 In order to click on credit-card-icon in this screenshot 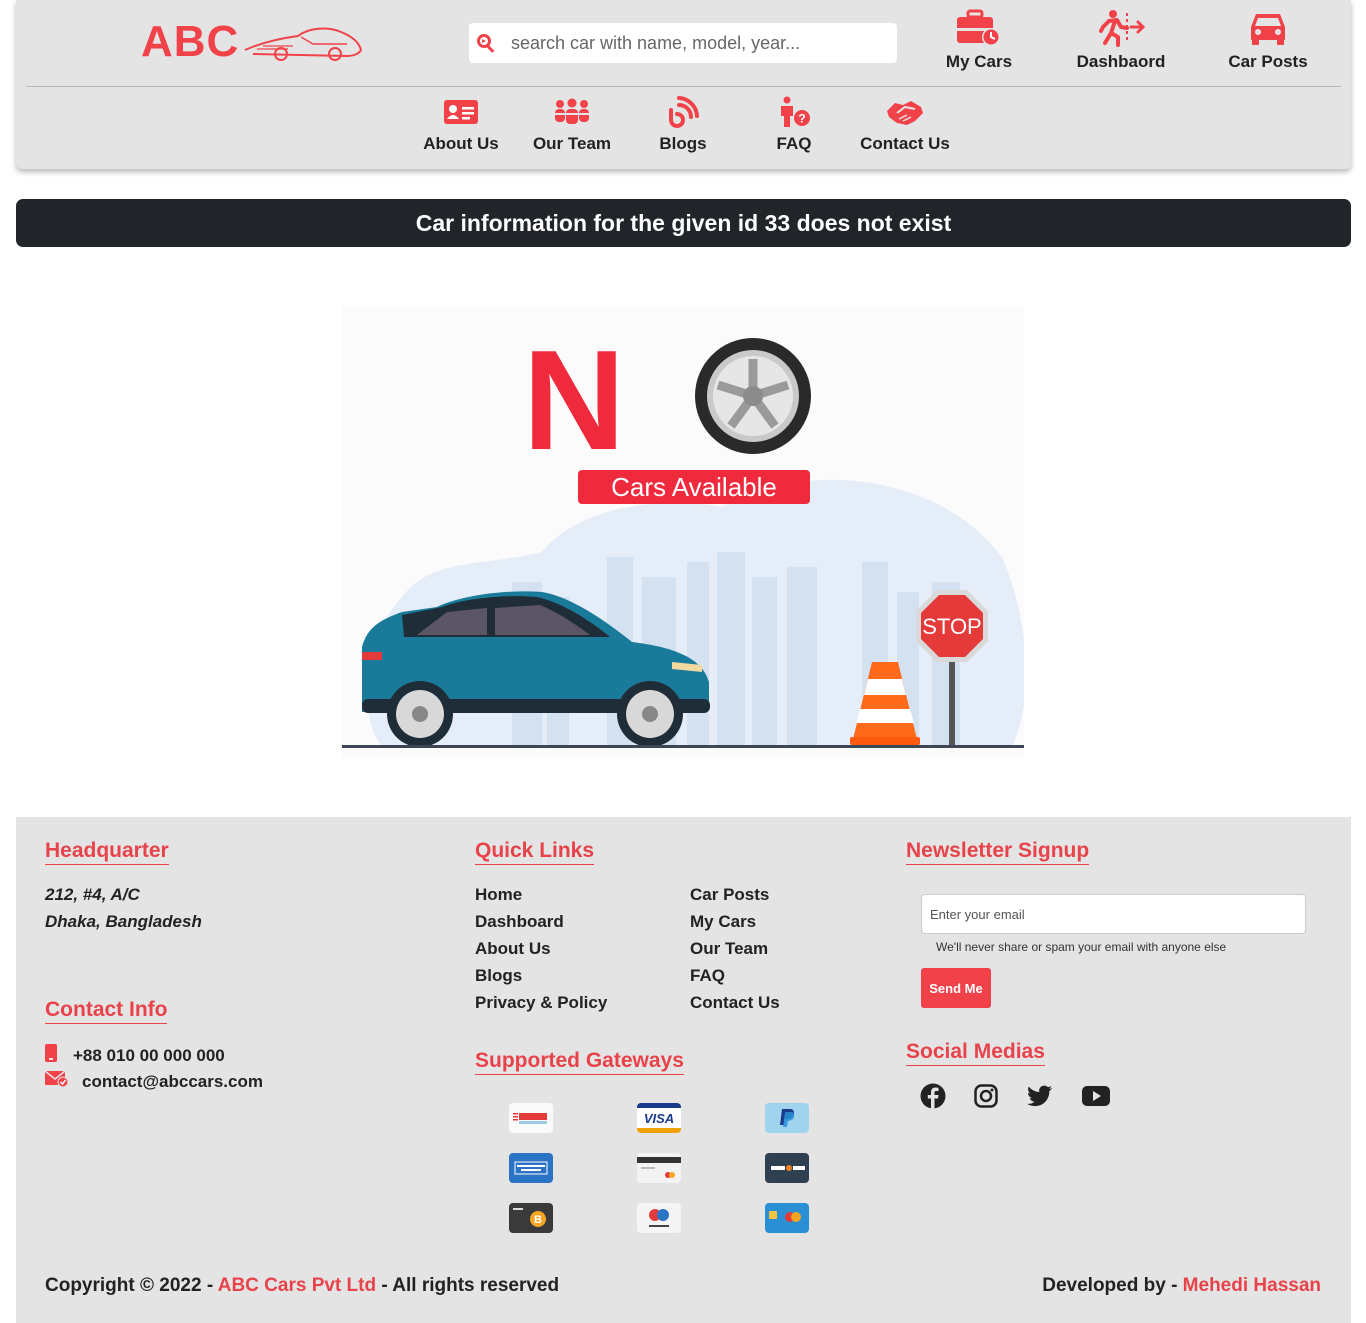, I will do `click(659, 1168)`.